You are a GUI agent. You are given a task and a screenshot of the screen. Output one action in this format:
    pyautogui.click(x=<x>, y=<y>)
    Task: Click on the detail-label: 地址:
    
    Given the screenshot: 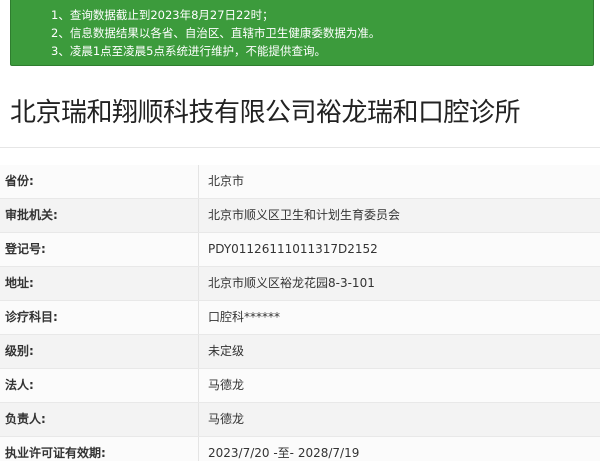 What is the action you would take?
    pyautogui.click(x=19, y=283)
    